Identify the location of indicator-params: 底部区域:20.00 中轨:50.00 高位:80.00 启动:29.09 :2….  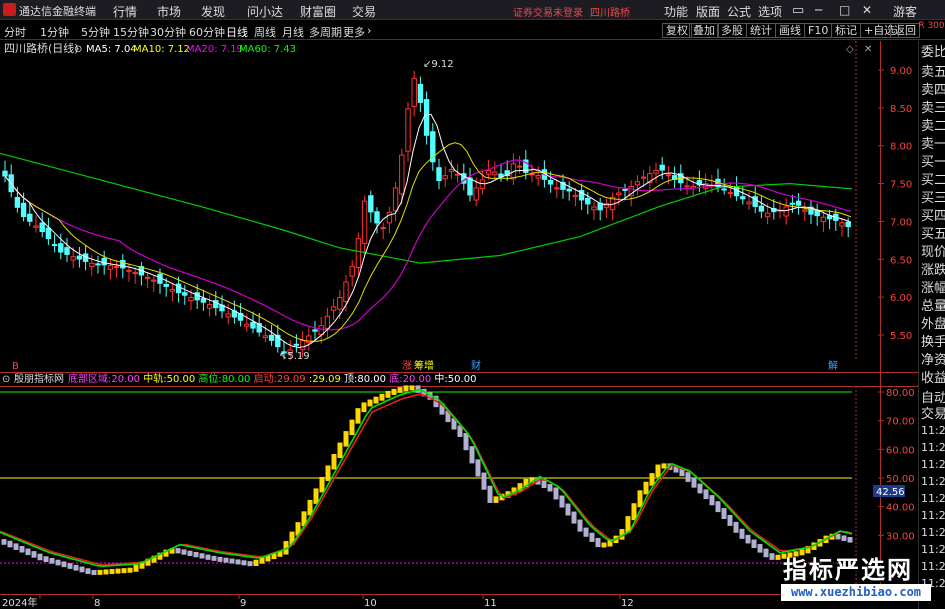
(272, 378).